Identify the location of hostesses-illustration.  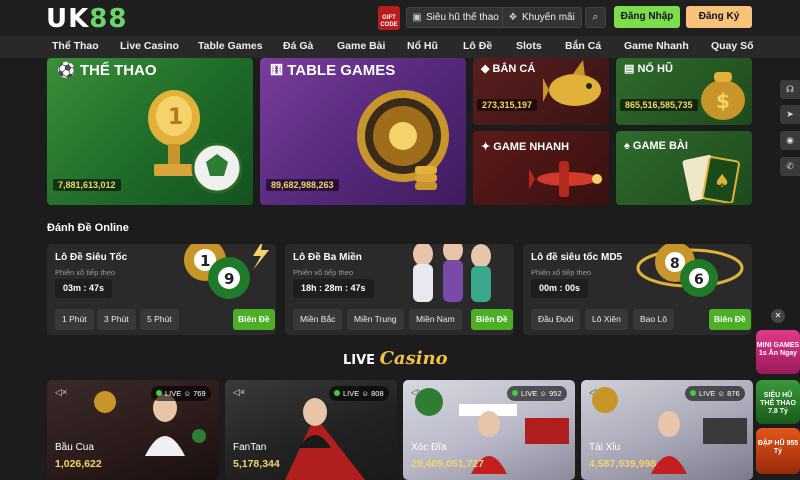
(452, 273).